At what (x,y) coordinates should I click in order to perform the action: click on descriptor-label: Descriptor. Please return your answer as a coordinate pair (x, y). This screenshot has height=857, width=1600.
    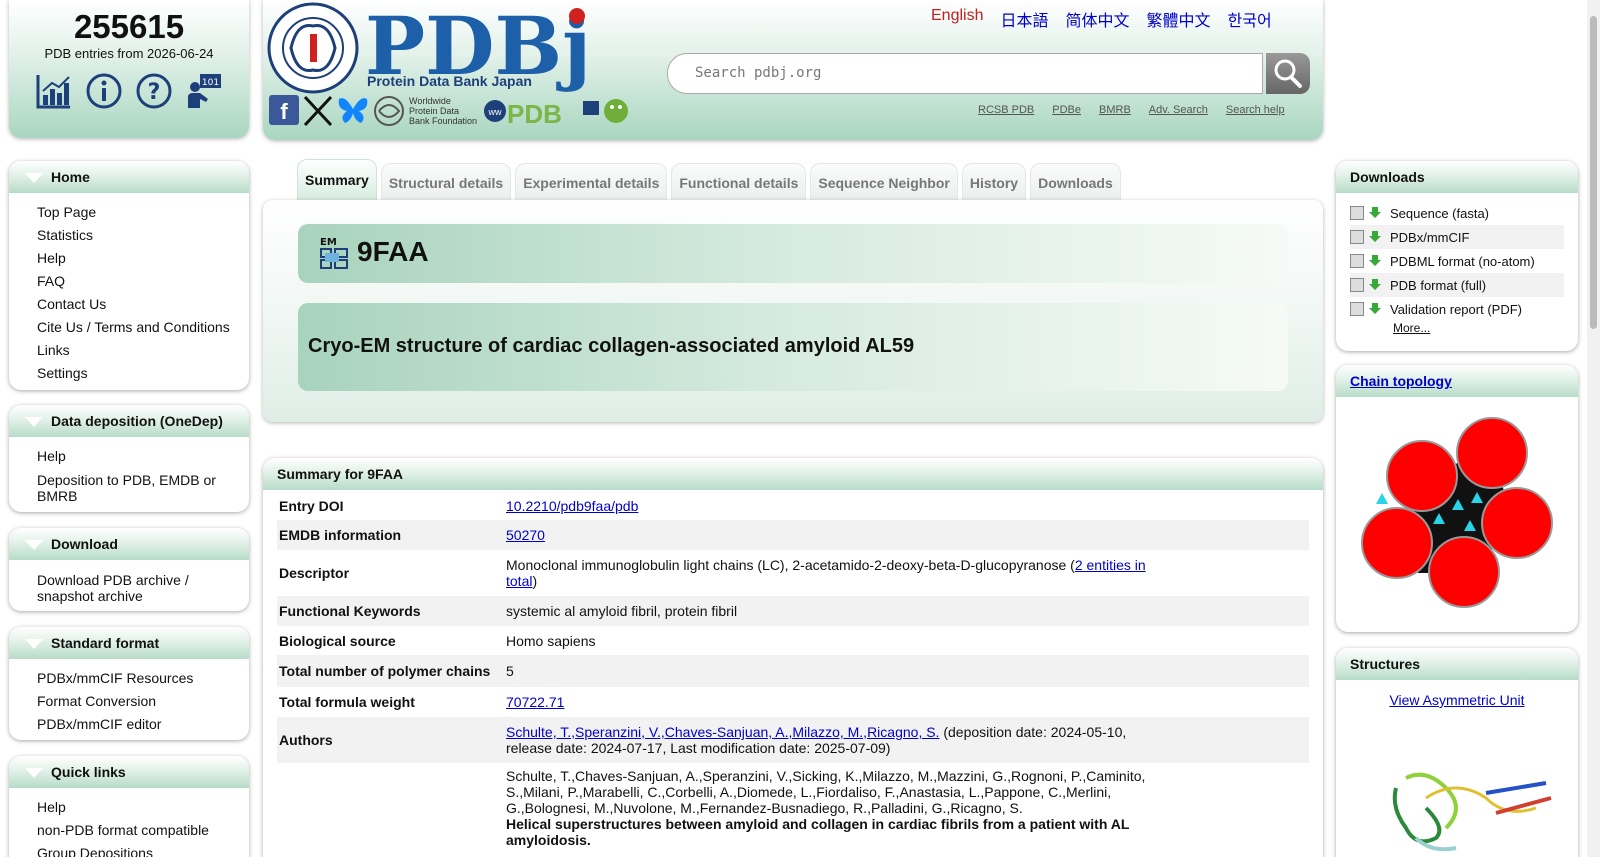
    Looking at the image, I should click on (314, 573).